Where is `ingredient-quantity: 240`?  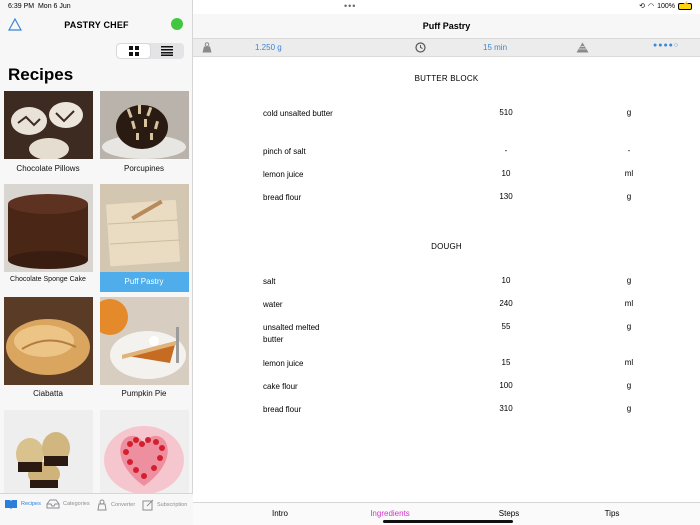
ingredient-quantity: 240 is located at coordinates (506, 303).